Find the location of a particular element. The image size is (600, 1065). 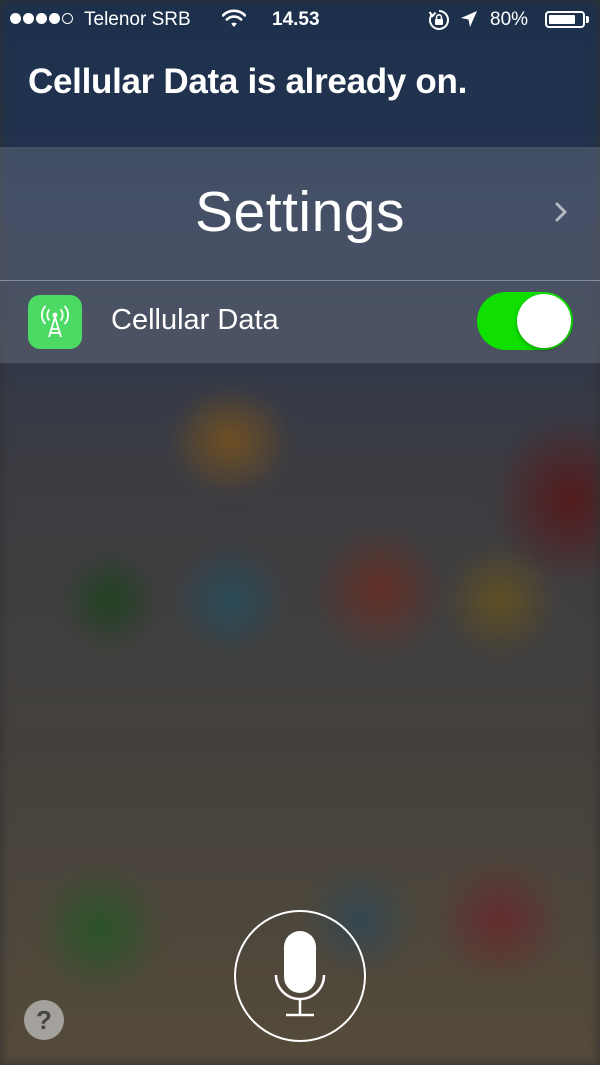

cellular-data-row: Cellular Data is located at coordinates (300, 322).